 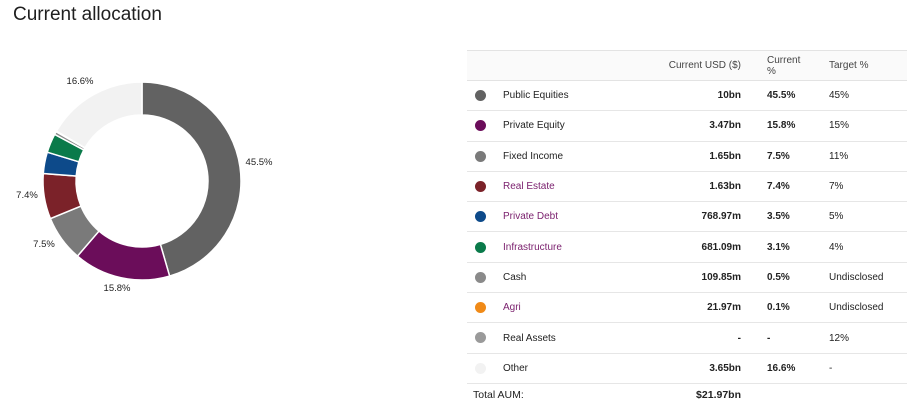 I want to click on row-name: Agri, so click(x=557, y=308).